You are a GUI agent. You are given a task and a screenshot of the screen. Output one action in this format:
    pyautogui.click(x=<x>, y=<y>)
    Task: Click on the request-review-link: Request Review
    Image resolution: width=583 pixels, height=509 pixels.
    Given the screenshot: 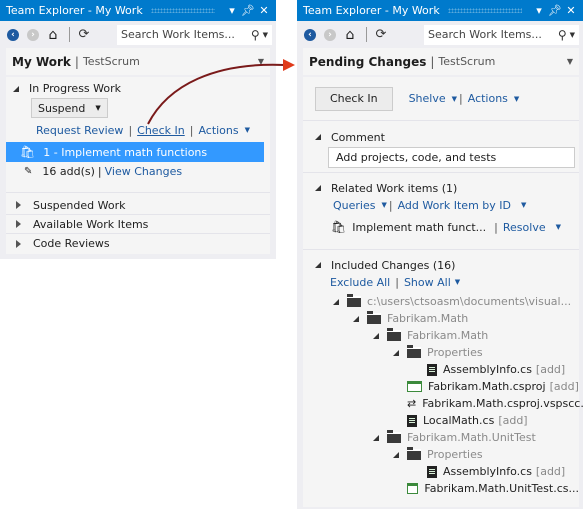 What is the action you would take?
    pyautogui.click(x=79, y=130)
    